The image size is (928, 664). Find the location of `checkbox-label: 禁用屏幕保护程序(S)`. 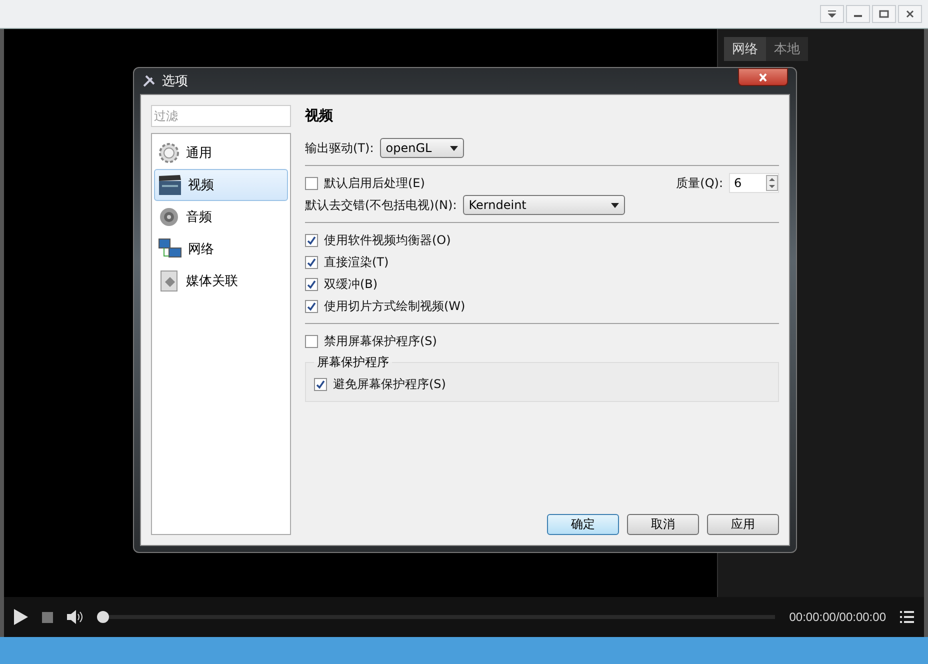

checkbox-label: 禁用屏幕保护程序(S) is located at coordinates (380, 341).